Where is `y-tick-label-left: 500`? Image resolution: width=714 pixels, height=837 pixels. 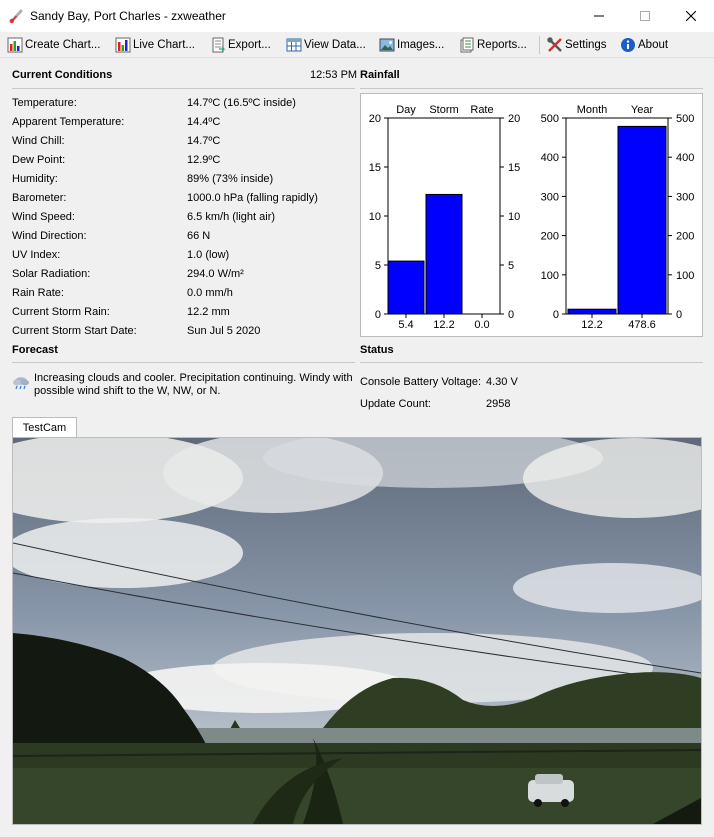
y-tick-label-left: 500 is located at coordinates (550, 119).